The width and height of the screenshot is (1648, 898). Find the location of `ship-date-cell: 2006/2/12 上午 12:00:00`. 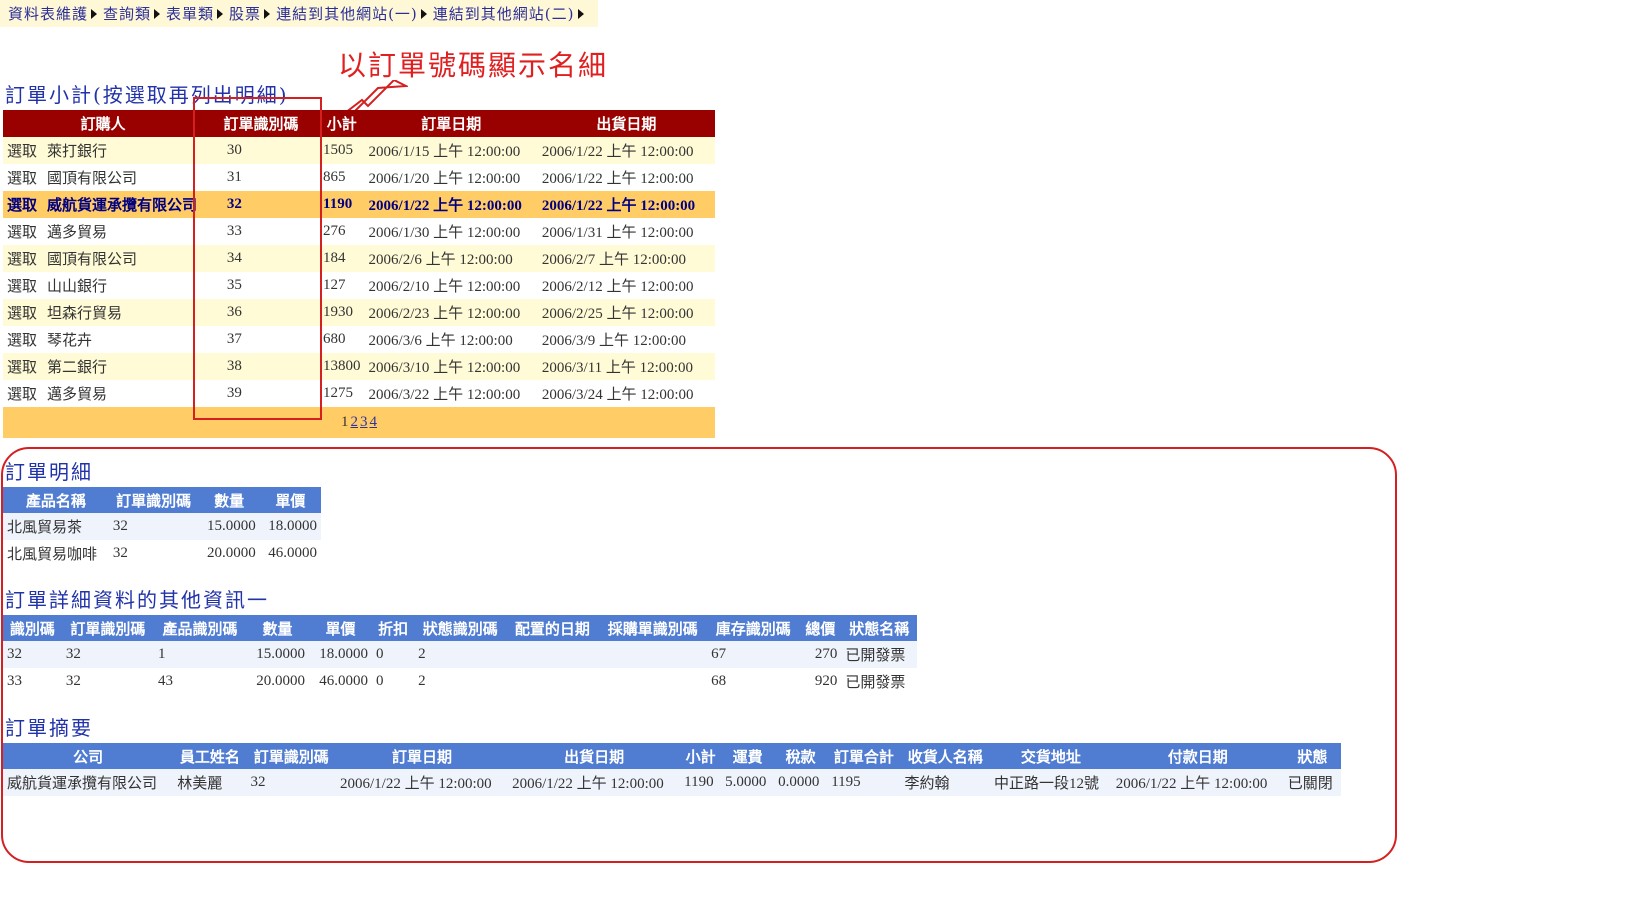

ship-date-cell: 2006/2/12 上午 12:00:00 is located at coordinates (626, 285).